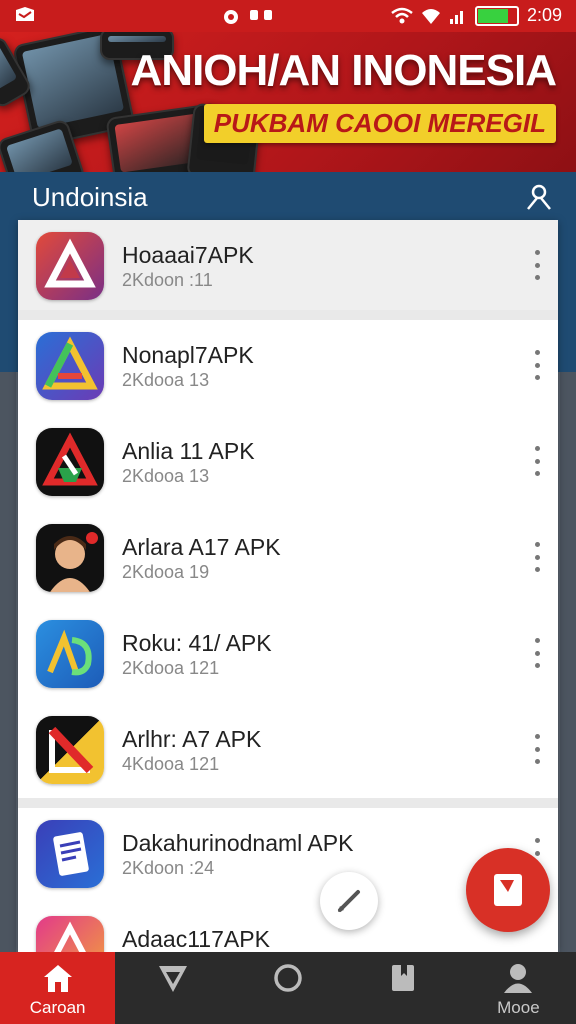  I want to click on tab-label: Mooe, so click(518, 1007).